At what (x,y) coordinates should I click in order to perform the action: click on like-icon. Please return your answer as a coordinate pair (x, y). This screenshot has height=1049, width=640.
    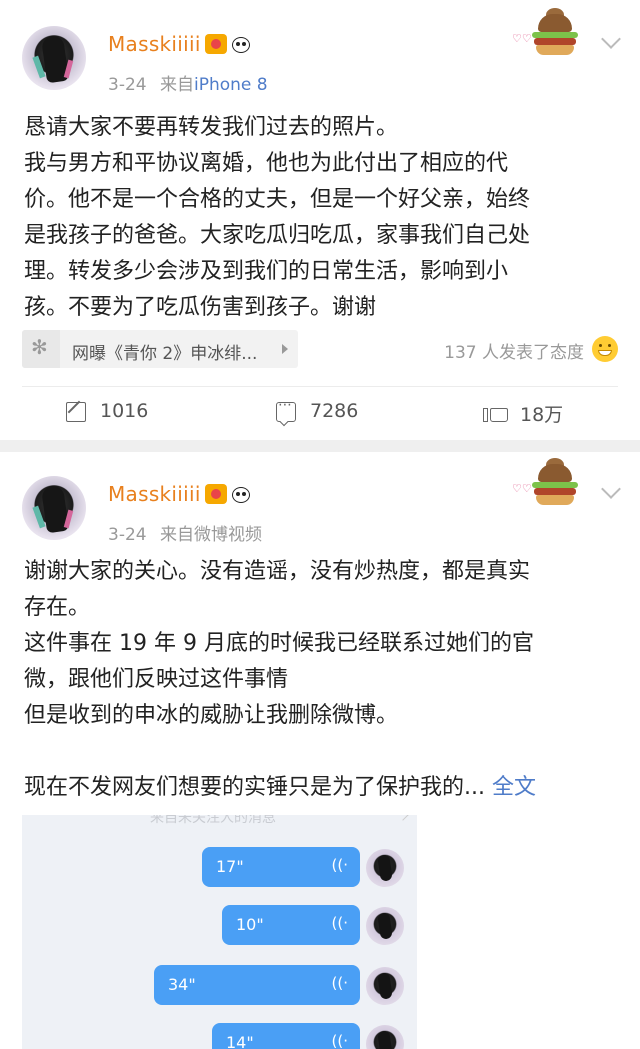
    Looking at the image, I should click on (495, 415).